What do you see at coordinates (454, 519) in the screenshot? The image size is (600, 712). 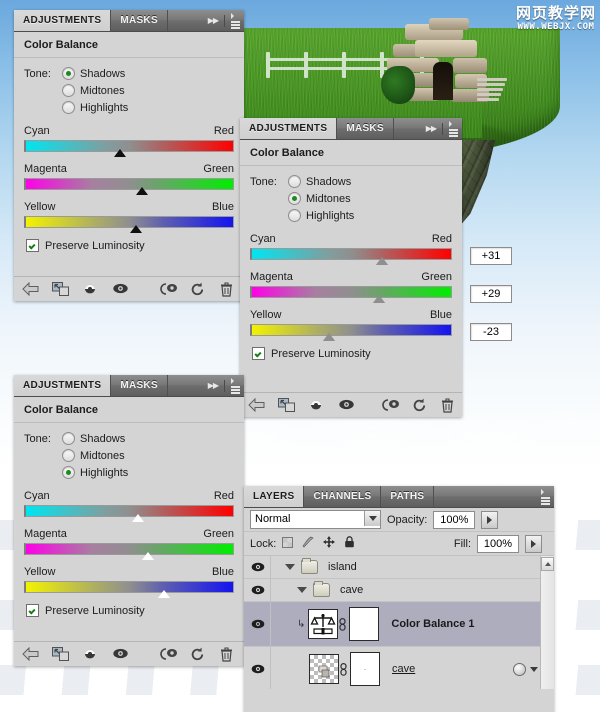 I see `opacity-input: 100%` at bounding box center [454, 519].